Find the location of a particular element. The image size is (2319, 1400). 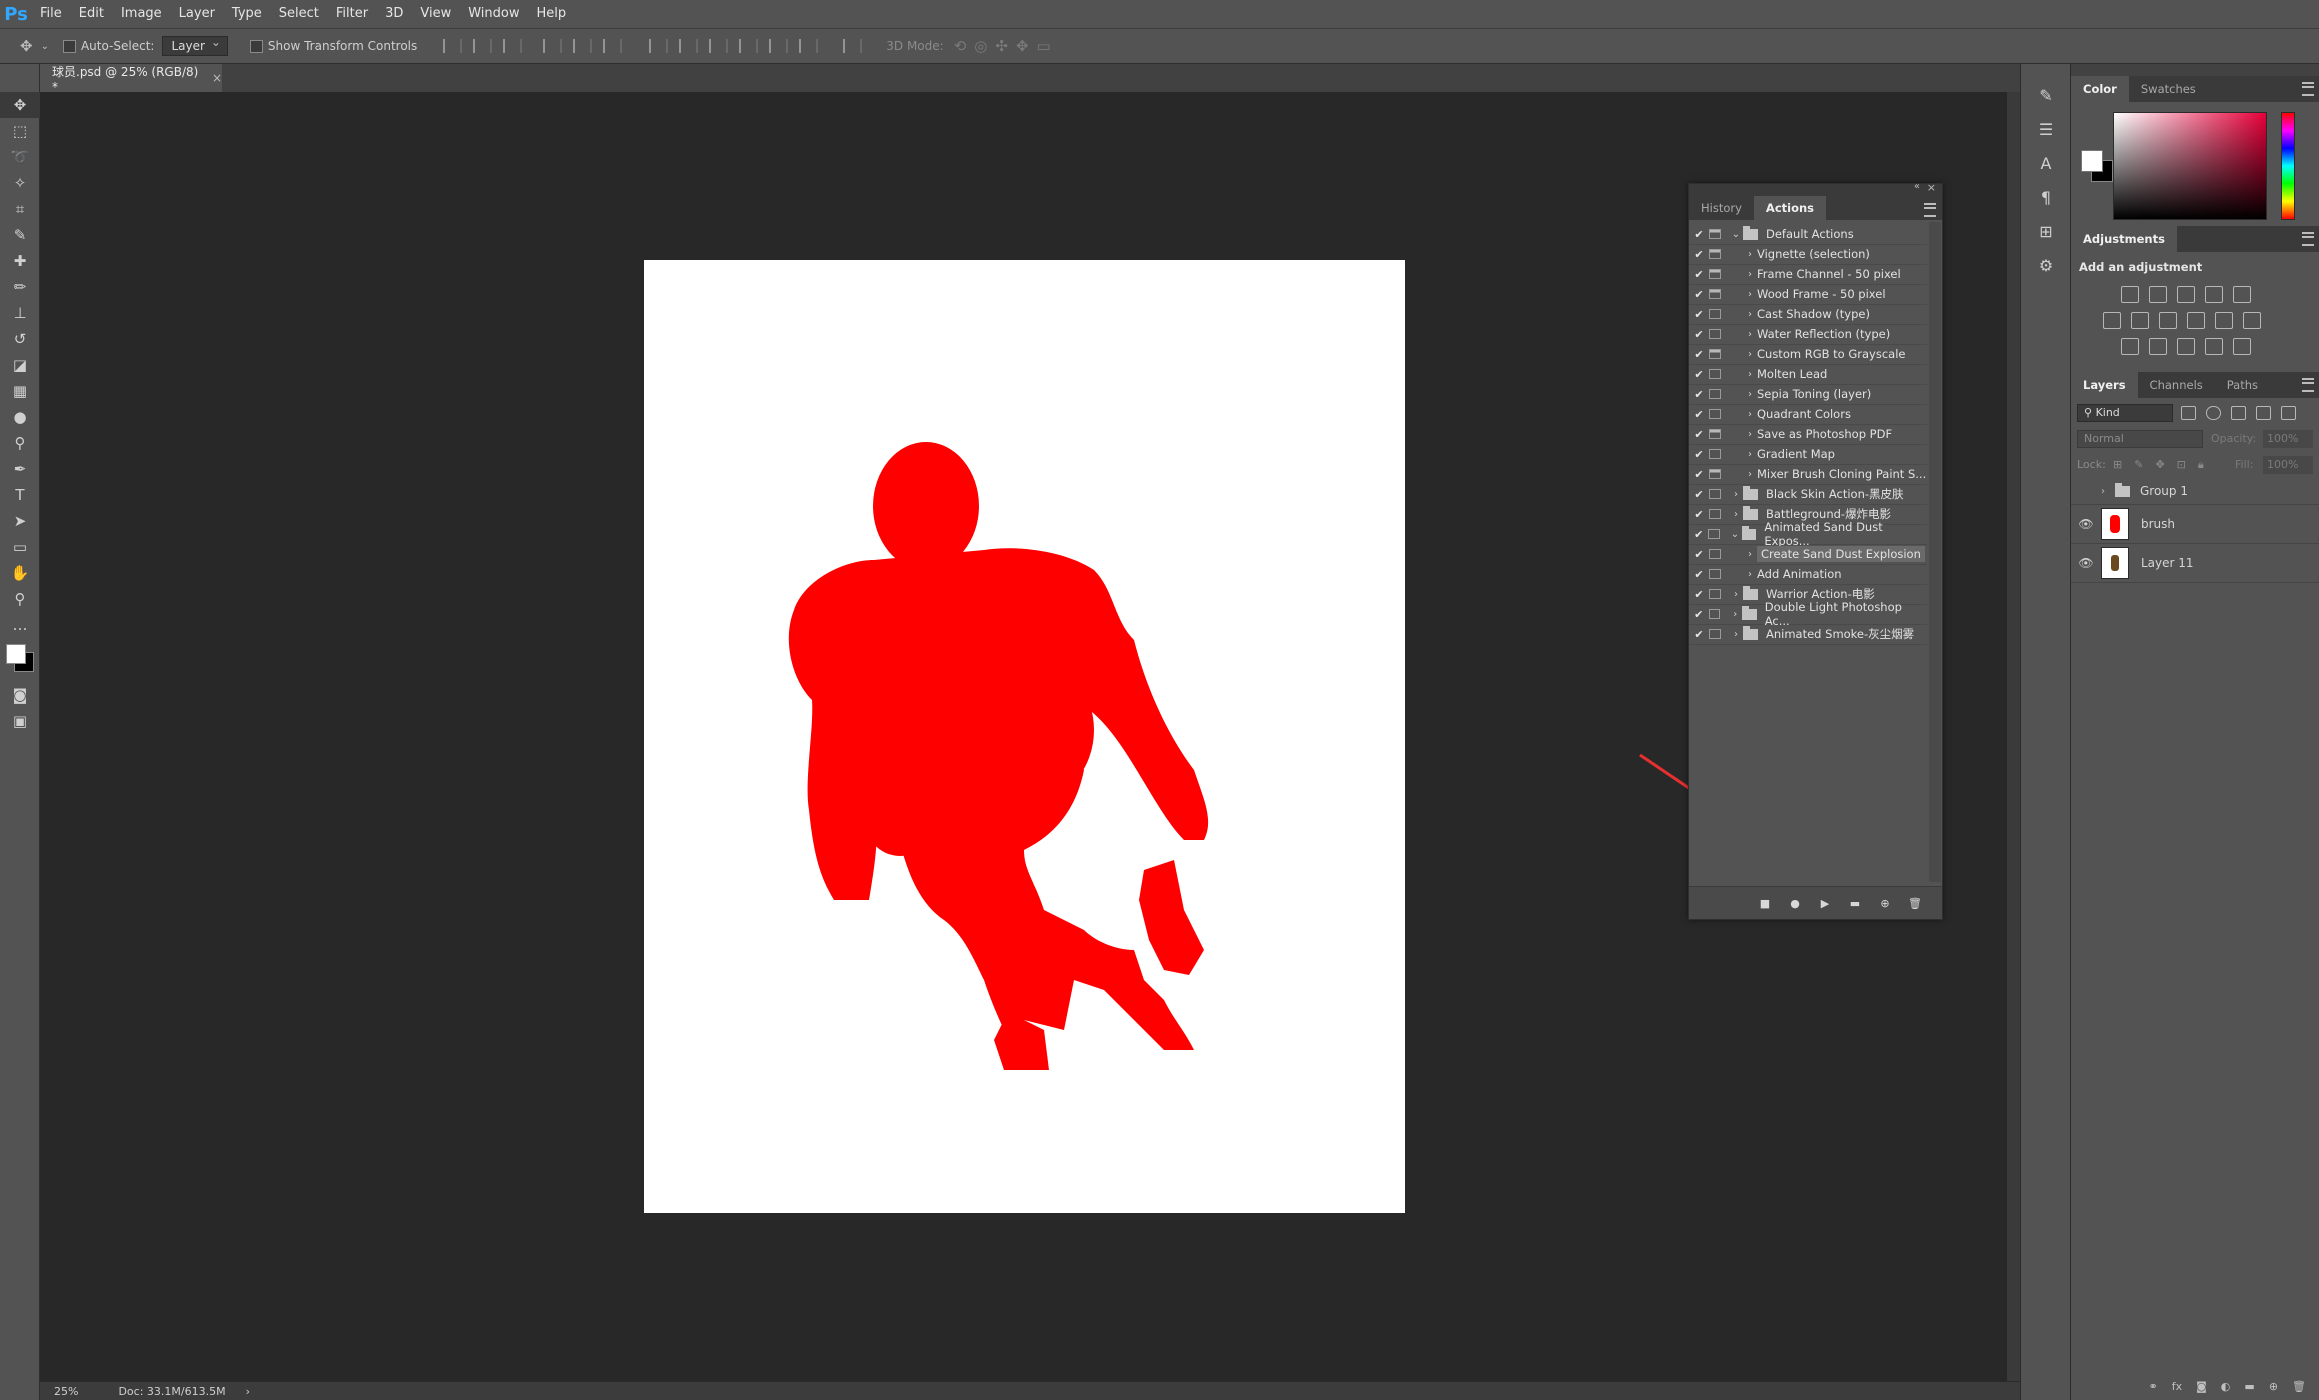

menu-window: Window is located at coordinates (494, 14).